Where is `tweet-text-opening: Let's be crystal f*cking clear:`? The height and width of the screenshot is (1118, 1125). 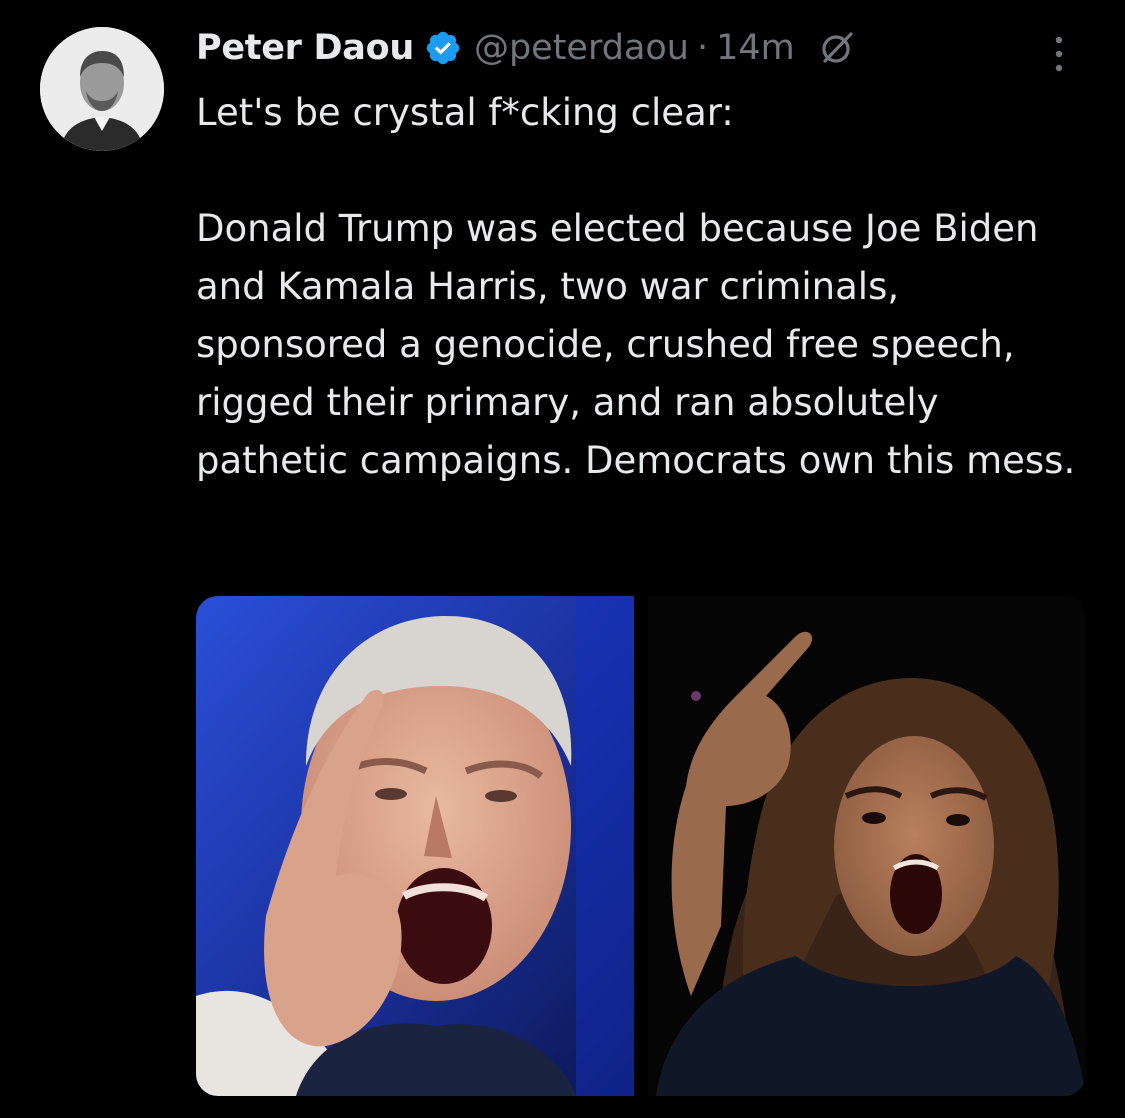
tweet-text-opening: Let's be crystal f*cking clear: is located at coordinates (465, 112).